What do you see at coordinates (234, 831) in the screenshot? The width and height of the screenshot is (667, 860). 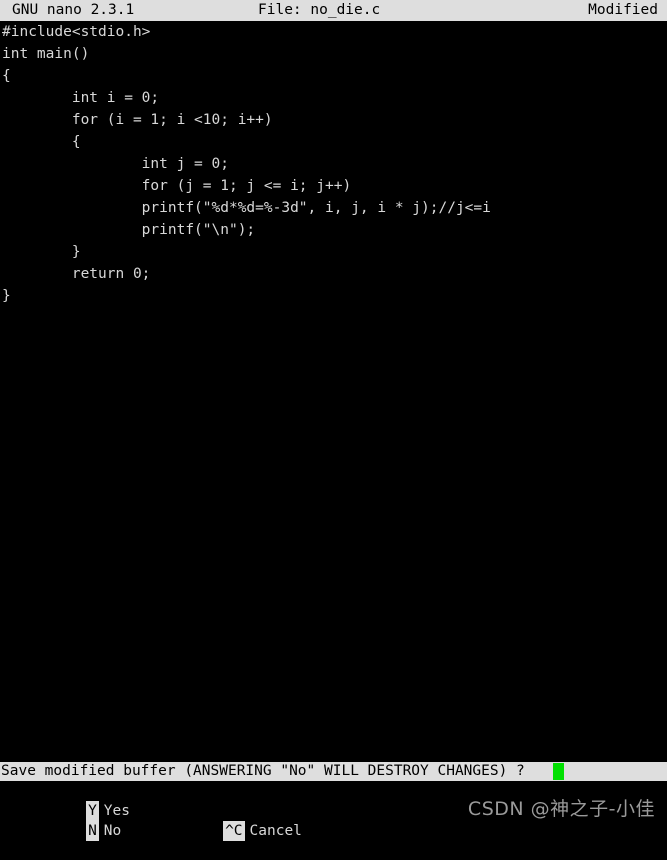 I see `shortcut-cancel-key: ^C` at bounding box center [234, 831].